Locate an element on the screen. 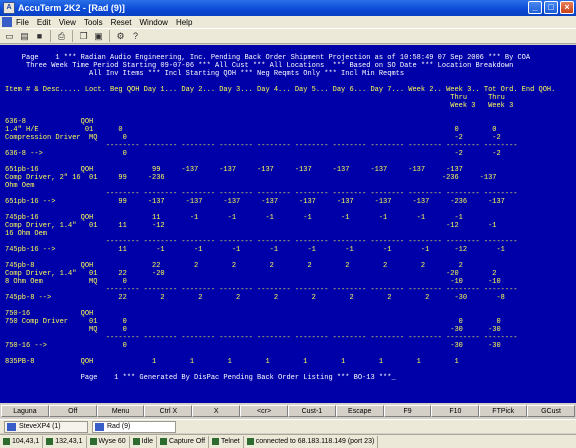  terminal-line: Comp Driver, 2" 16 01 99 -236 -236 -137 is located at coordinates (251, 178).